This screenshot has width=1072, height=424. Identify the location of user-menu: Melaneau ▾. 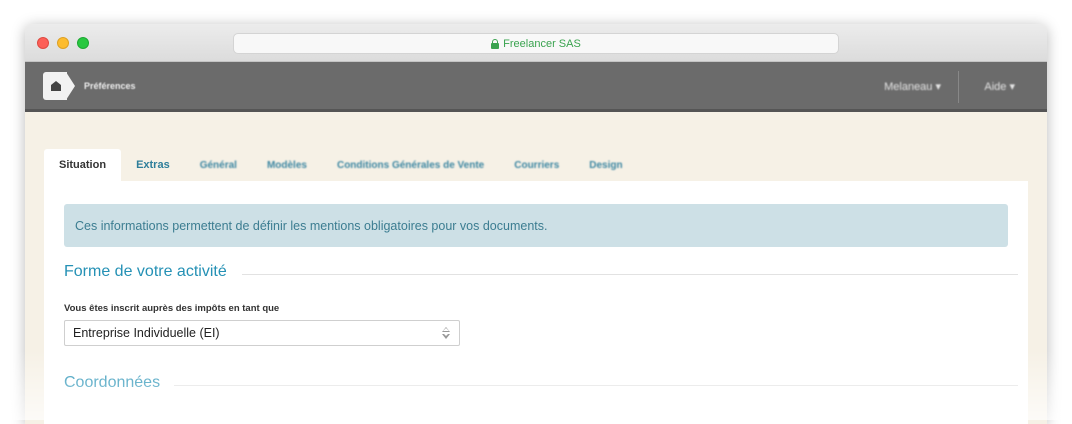
(912, 86).